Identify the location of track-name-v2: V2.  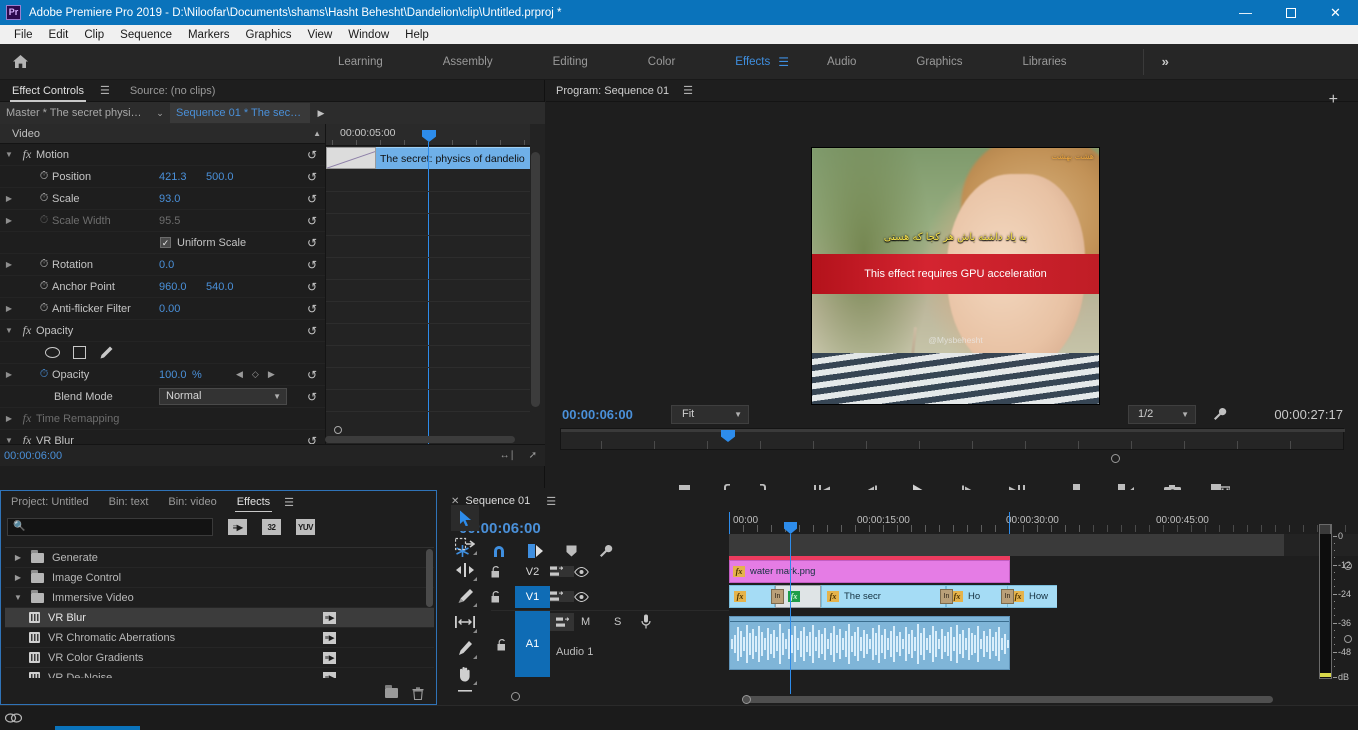
(532, 572).